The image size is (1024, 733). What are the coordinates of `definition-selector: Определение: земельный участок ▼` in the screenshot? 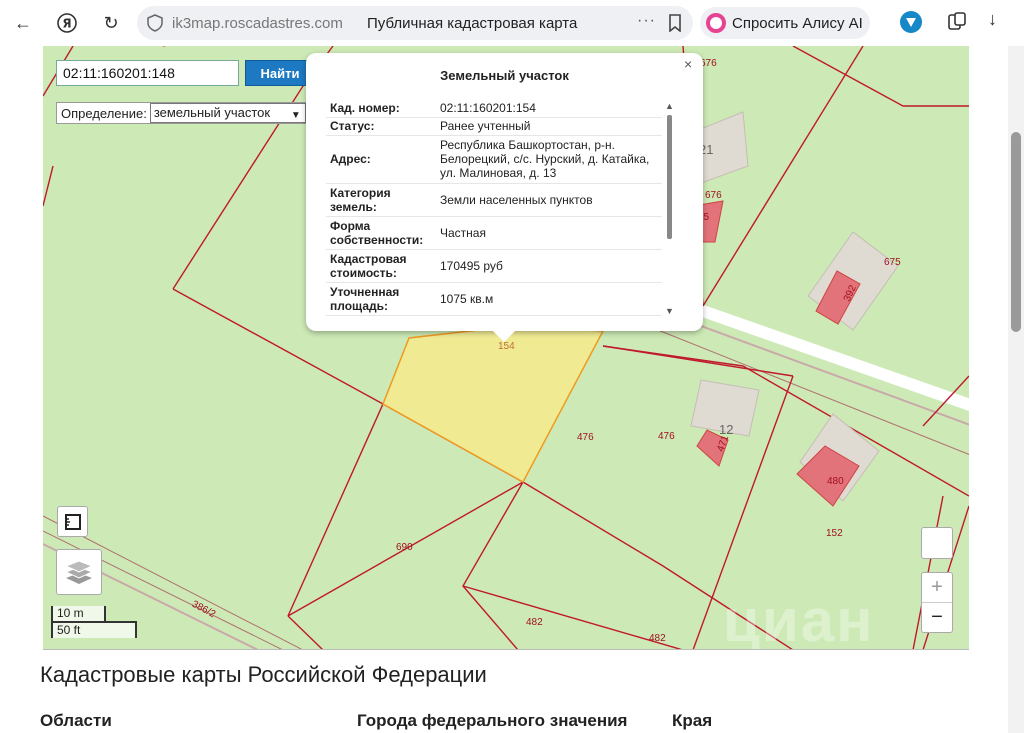 It's located at (181, 113).